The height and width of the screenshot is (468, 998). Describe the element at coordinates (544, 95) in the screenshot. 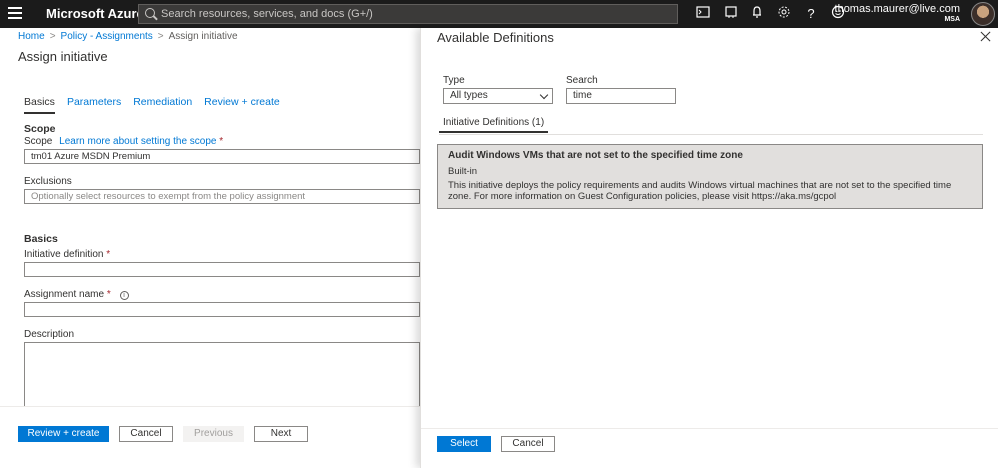

I see `chevron-down-icon` at that location.